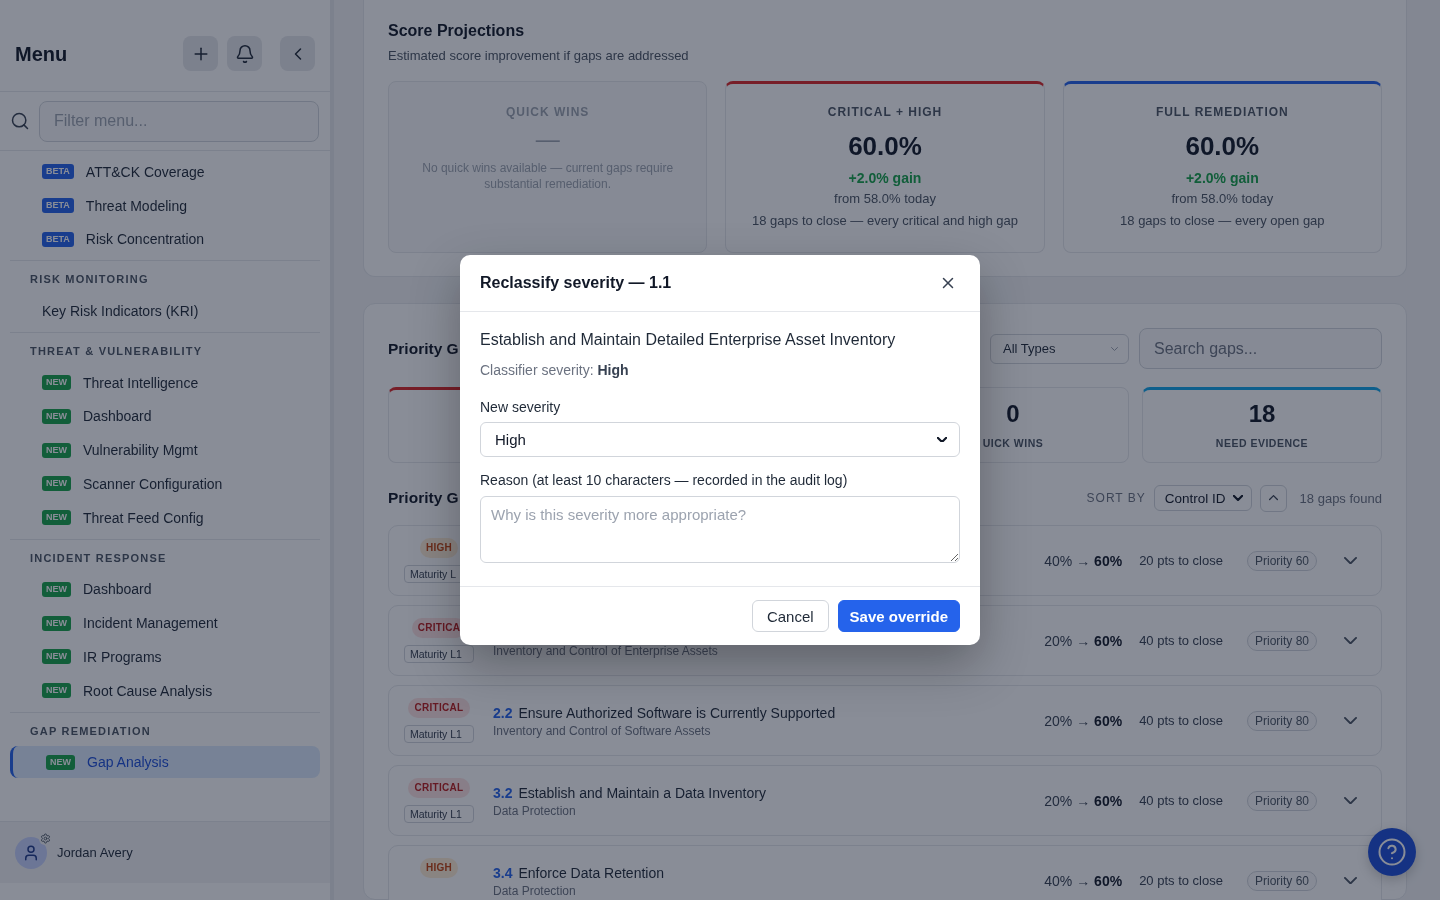  Describe the element at coordinates (89, 280) in the screenshot. I see `section-heading: RISK MONITORING` at that location.